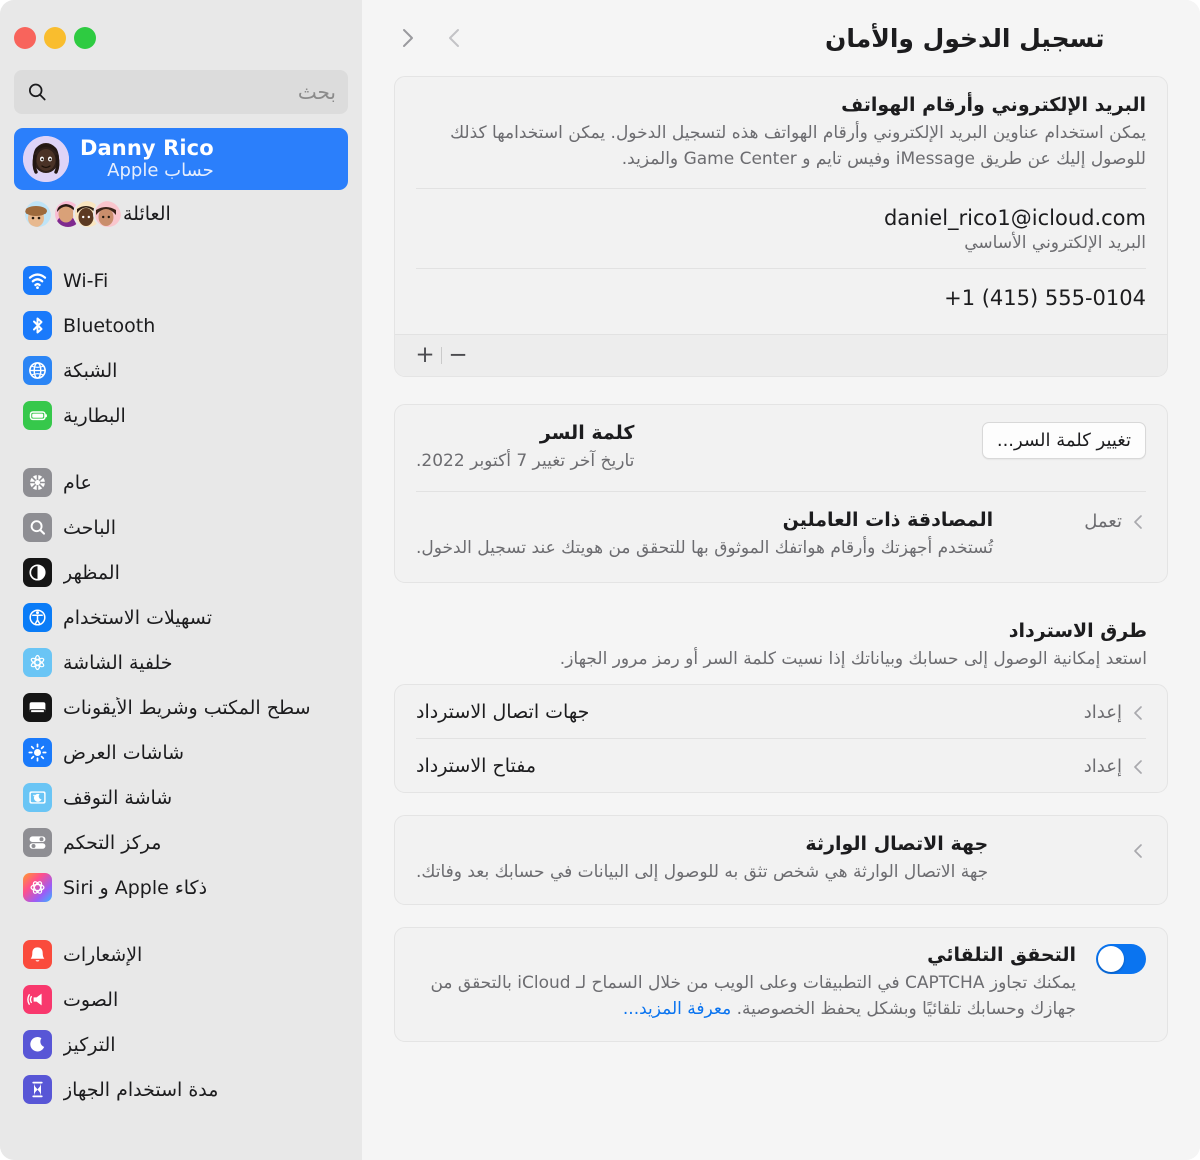  What do you see at coordinates (91, 572) in the screenshot?
I see `sidebar-item-label: المظهر` at bounding box center [91, 572].